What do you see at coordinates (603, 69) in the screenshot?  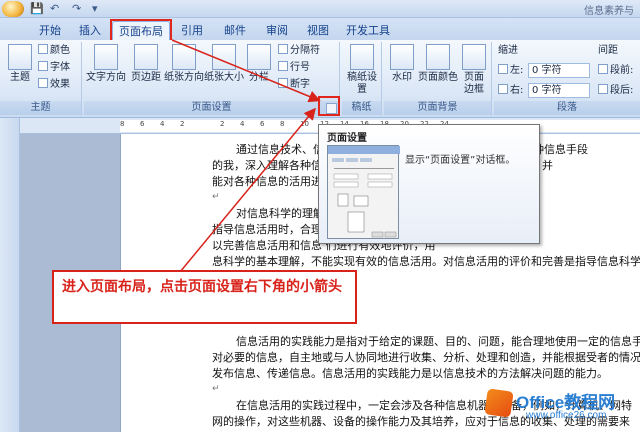 I see `space-before-icon` at bounding box center [603, 69].